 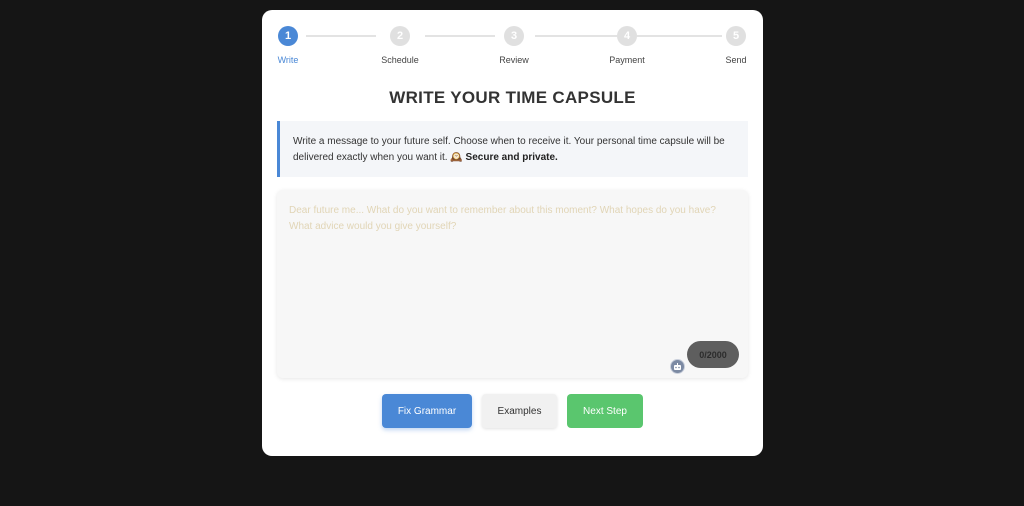 What do you see at coordinates (288, 60) in the screenshot?
I see `step-label: Write` at bounding box center [288, 60].